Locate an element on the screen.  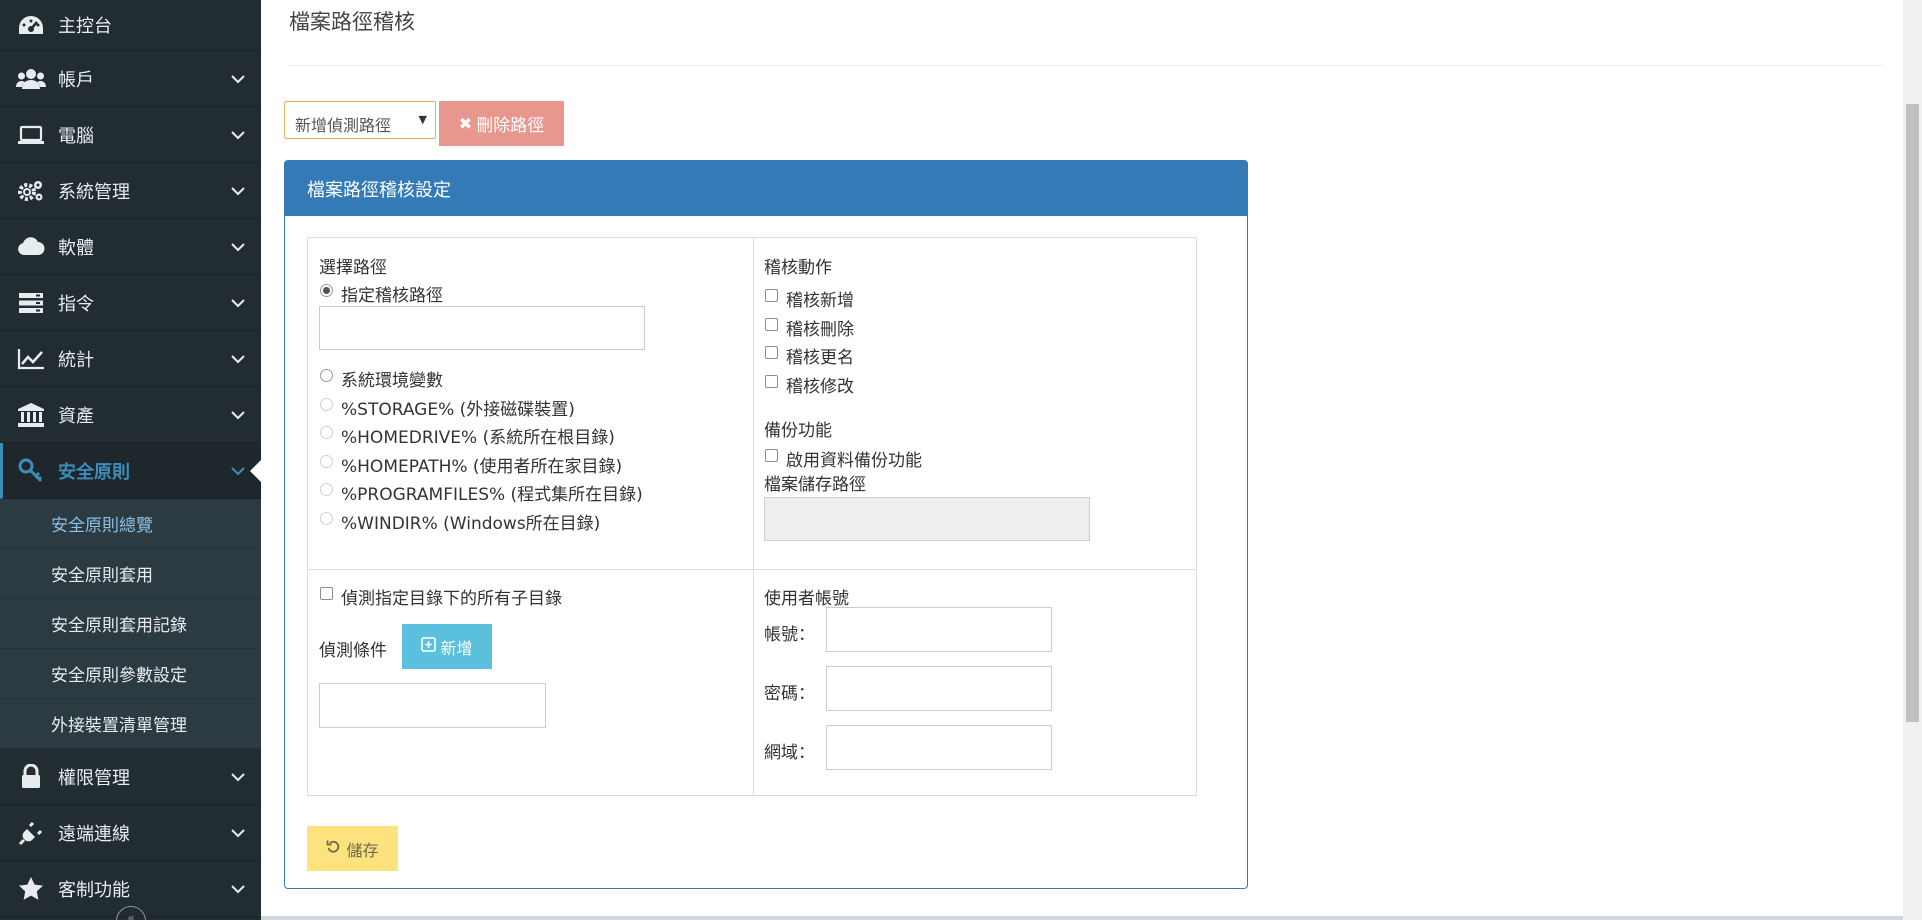
audit-create-checkbox is located at coordinates (771, 295).